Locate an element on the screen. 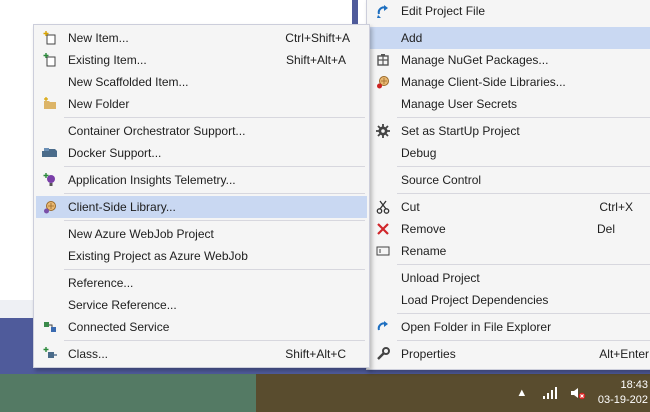  new-item-icon is located at coordinates (50, 38).